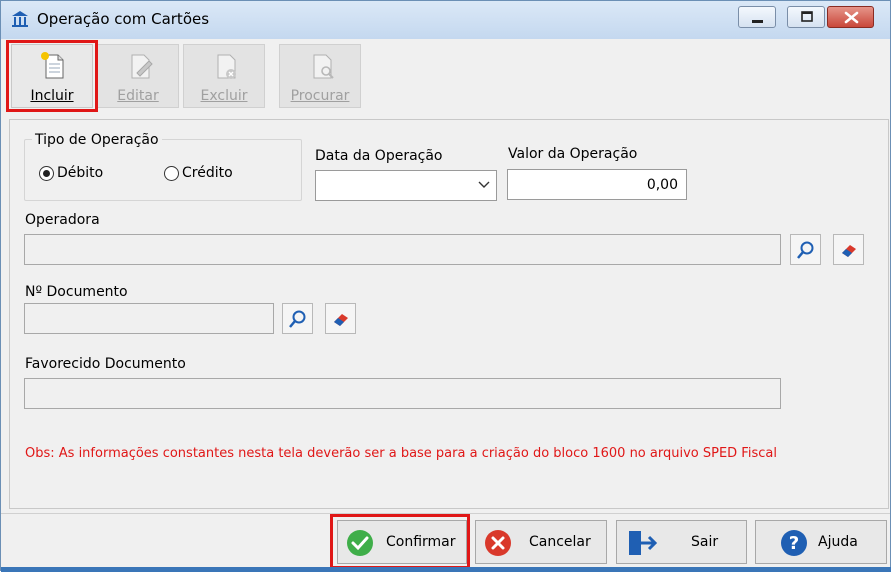 This screenshot has height=572, width=891. Describe the element at coordinates (573, 154) in the screenshot. I see `valor-operacao-label: Valor da Operação` at that location.